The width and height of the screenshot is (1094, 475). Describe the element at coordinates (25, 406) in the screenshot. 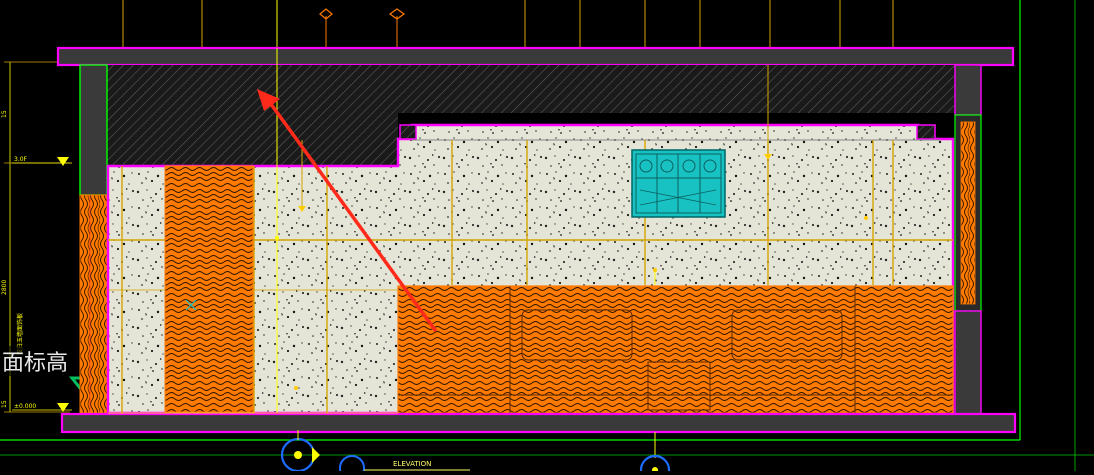

I see `level-lower-text: ±0.000` at that location.